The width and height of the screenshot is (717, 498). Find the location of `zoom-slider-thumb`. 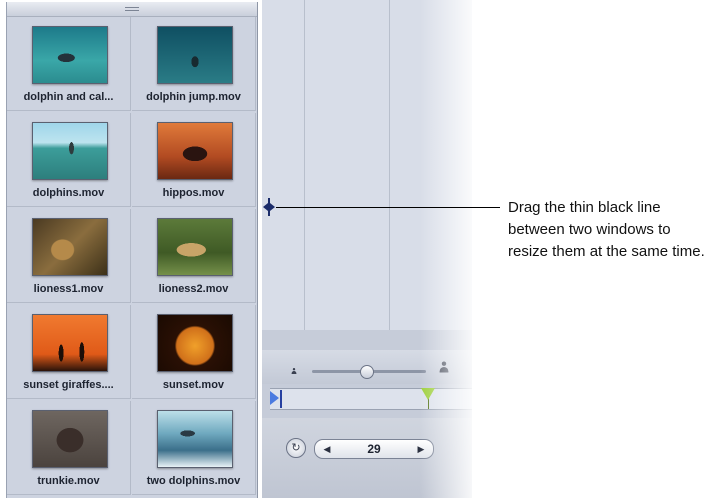

zoom-slider-thumb is located at coordinates (366, 372).